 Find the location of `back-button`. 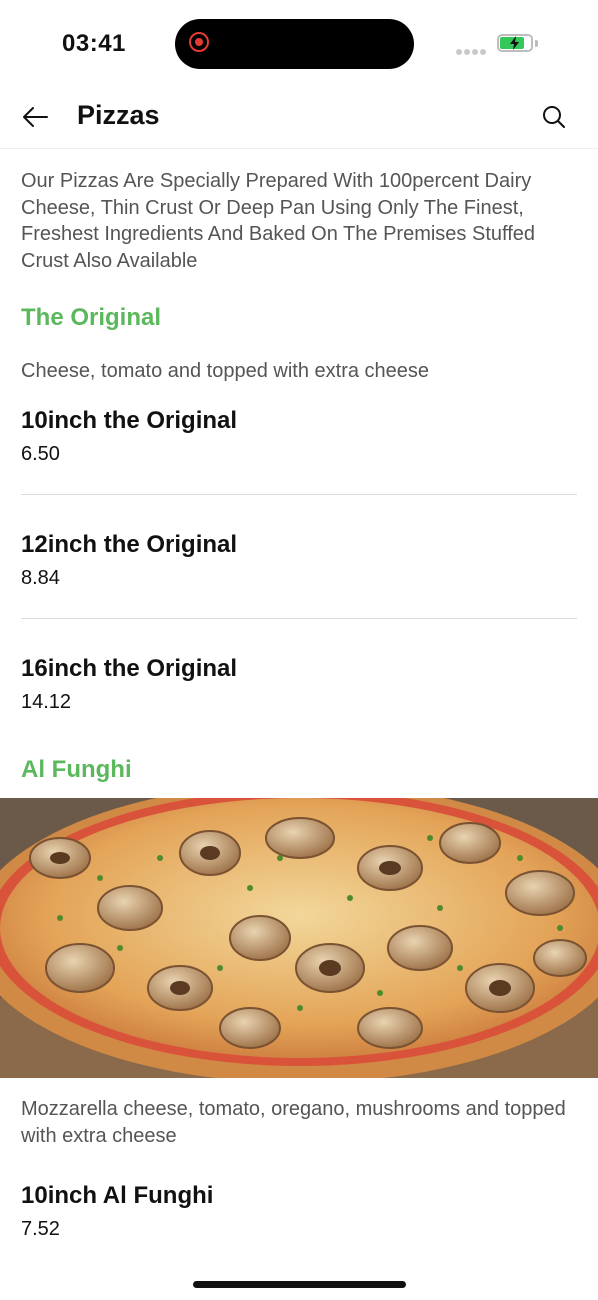

back-button is located at coordinates (35, 117).